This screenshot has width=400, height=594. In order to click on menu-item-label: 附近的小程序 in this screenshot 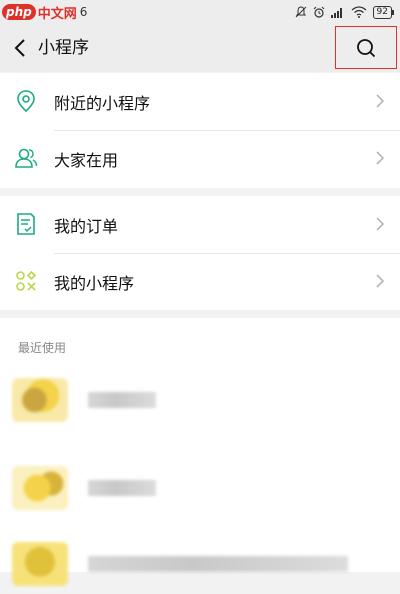, I will do `click(102, 103)`.